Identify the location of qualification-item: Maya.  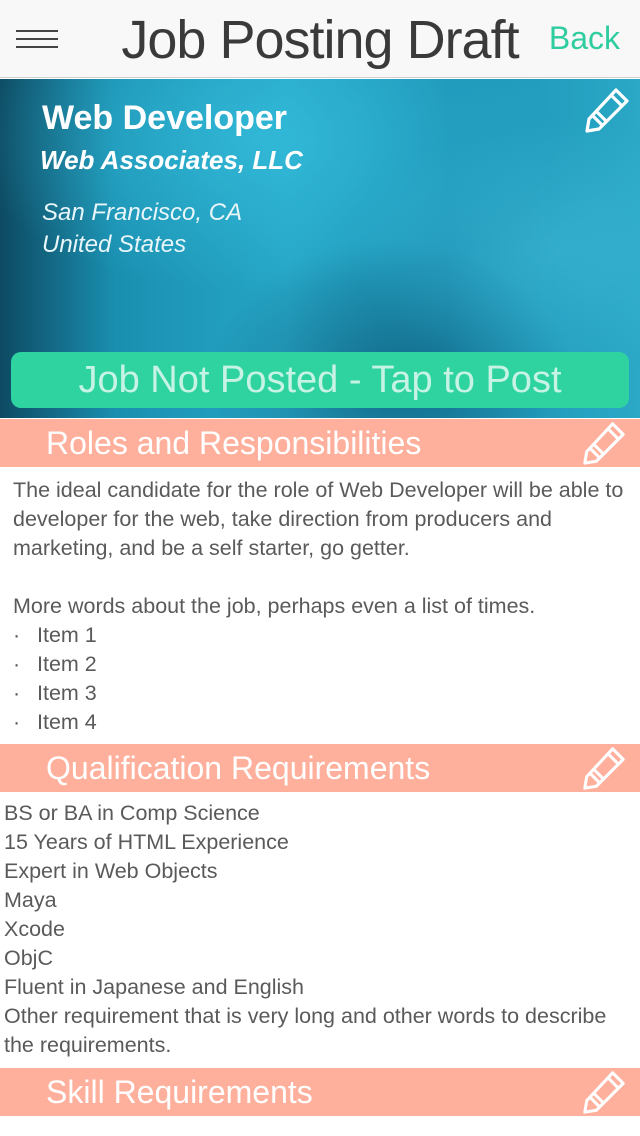
(30, 900).